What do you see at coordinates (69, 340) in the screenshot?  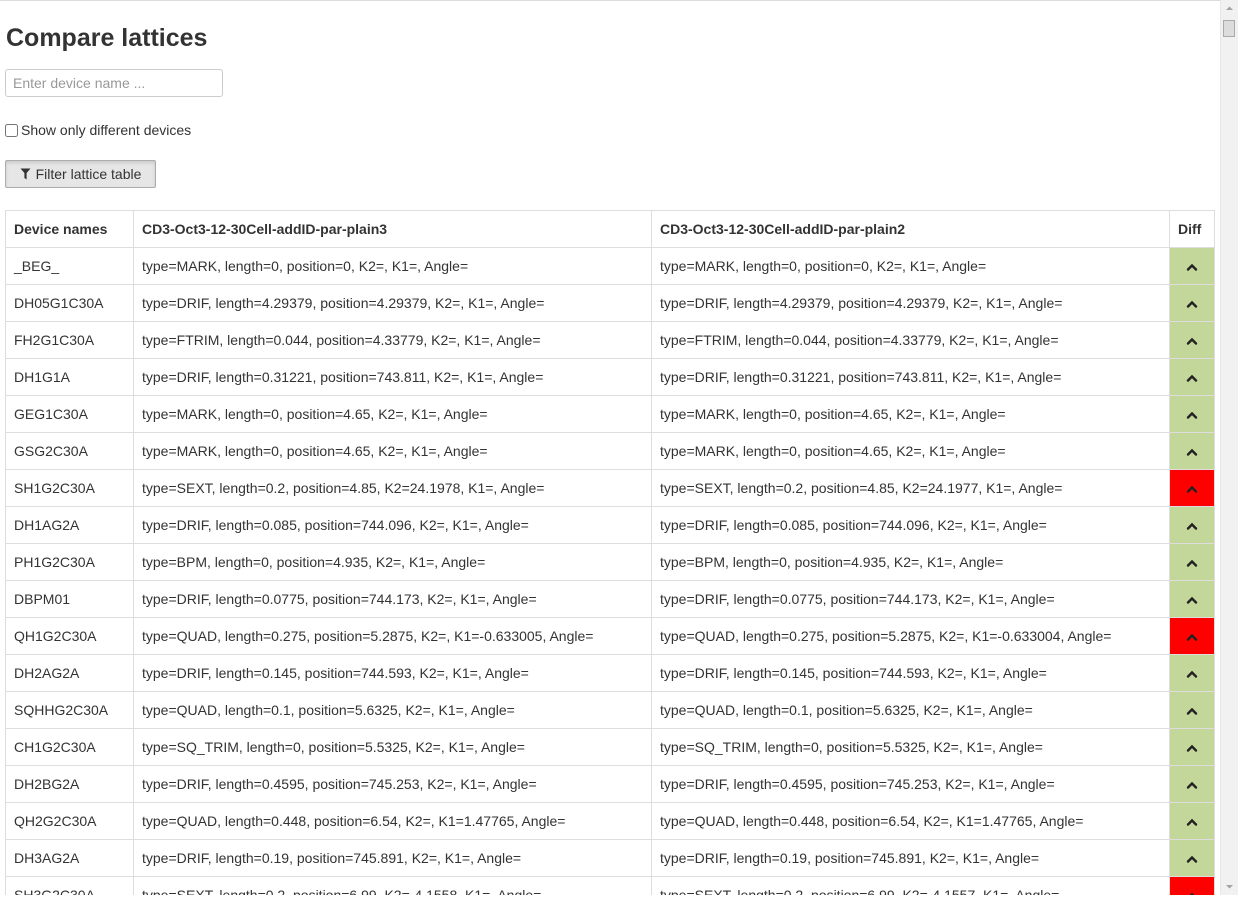 I see `device-name-cell: FH2G1C30A` at bounding box center [69, 340].